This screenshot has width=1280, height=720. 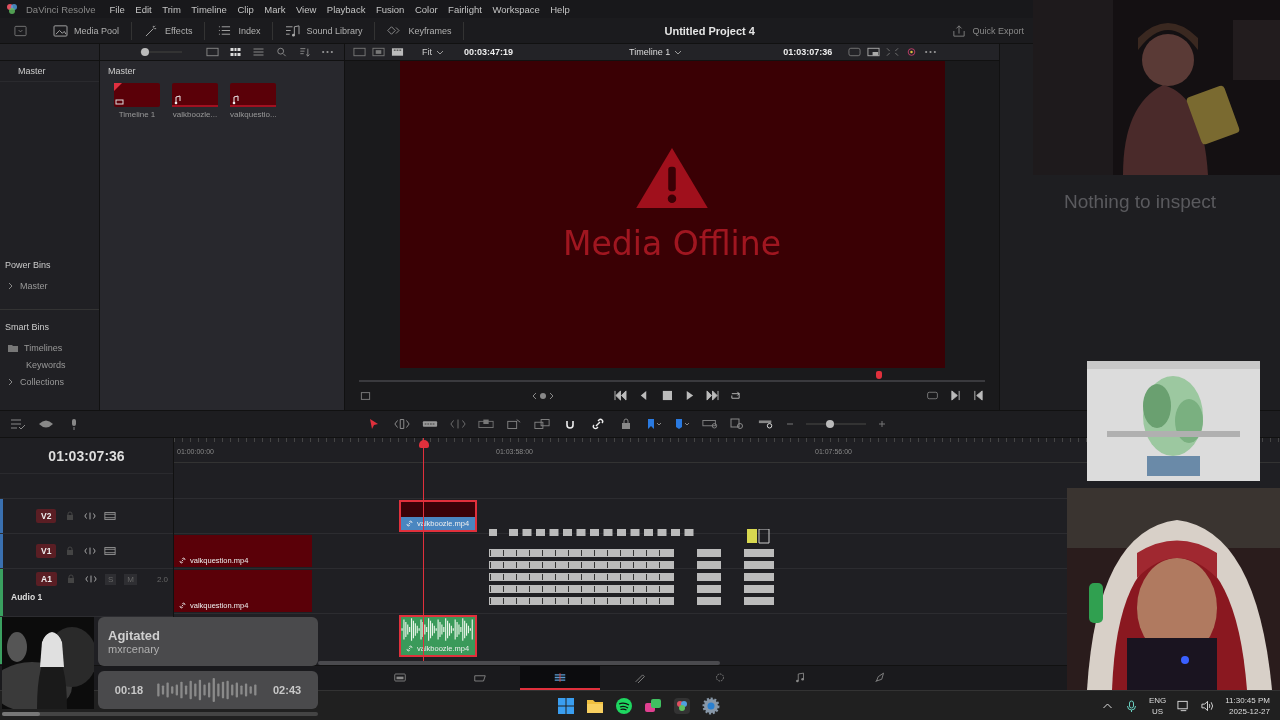 What do you see at coordinates (666, 395) in the screenshot?
I see `stop-icon` at bounding box center [666, 395].